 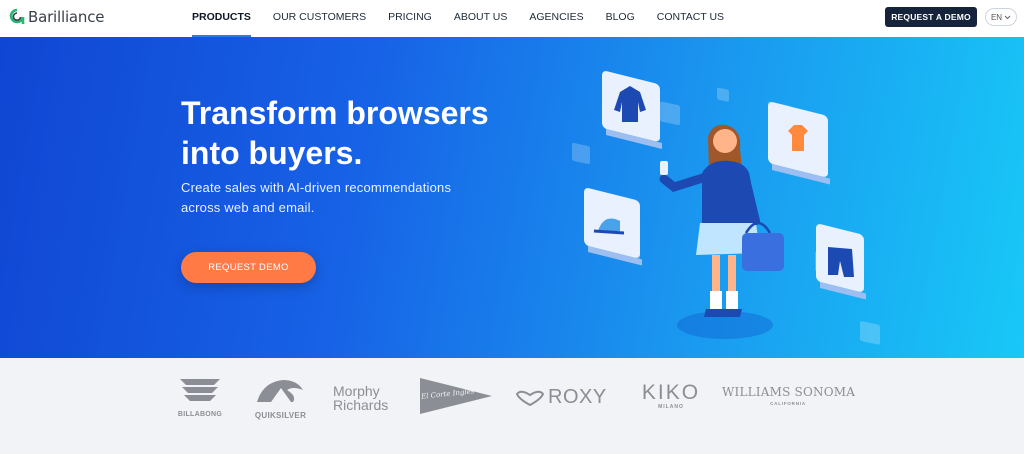 I want to click on chevron-down-icon, so click(x=1007, y=17).